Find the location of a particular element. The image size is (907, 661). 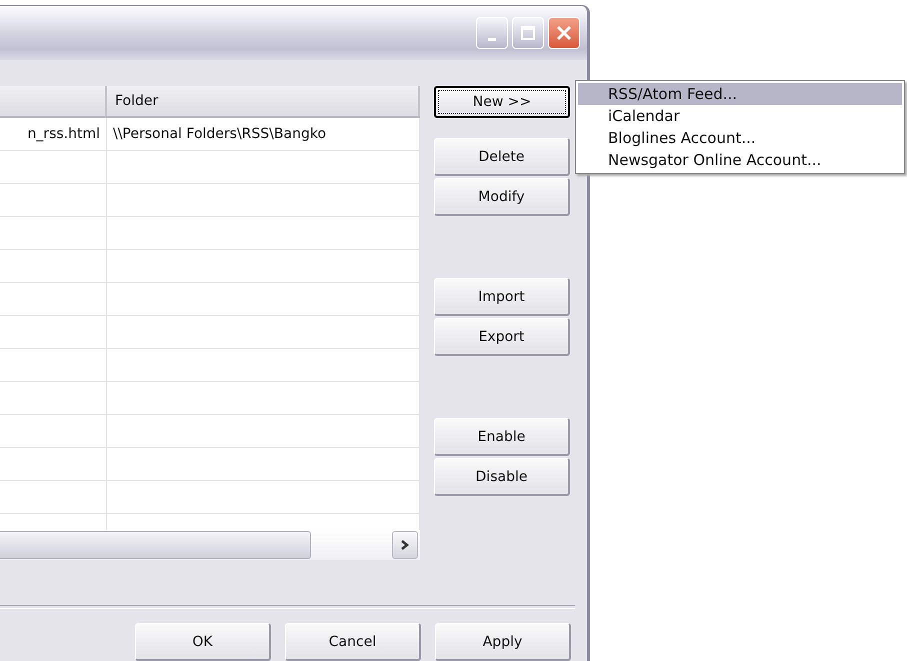

minimize-icon is located at coordinates (492, 39).